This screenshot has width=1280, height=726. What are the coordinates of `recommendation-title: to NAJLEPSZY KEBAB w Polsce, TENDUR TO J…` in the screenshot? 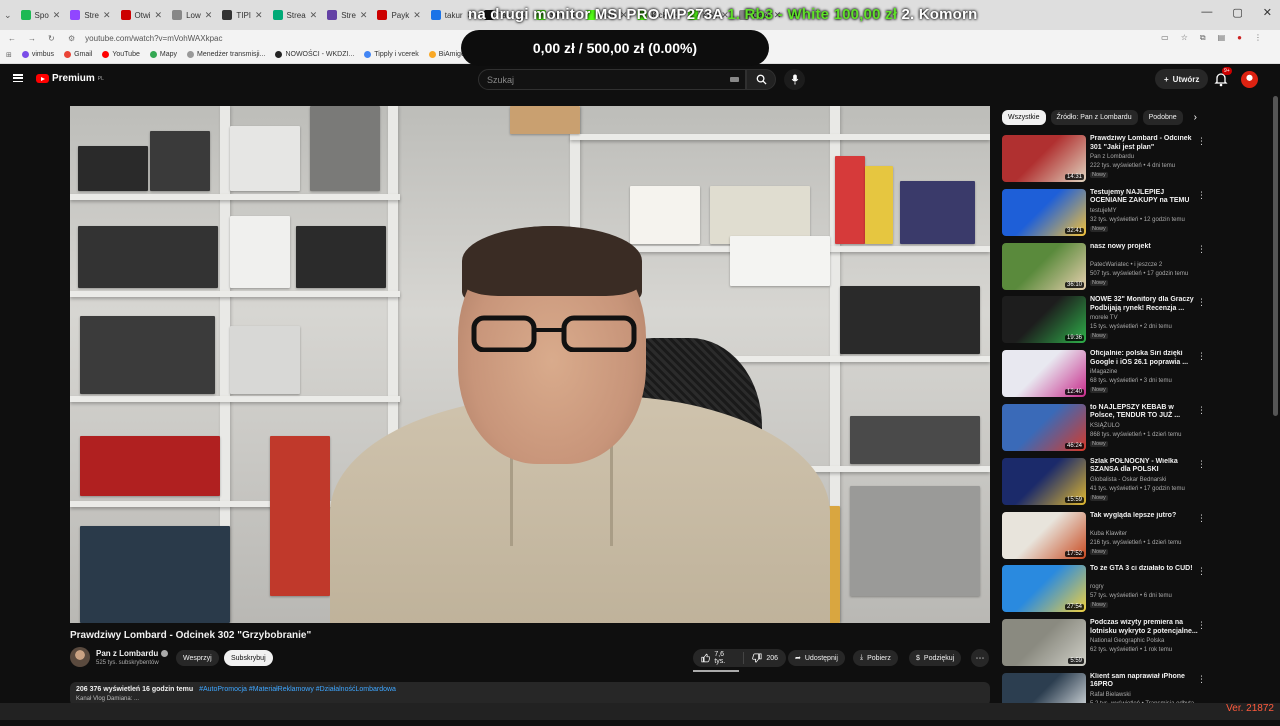 It's located at (1144, 412).